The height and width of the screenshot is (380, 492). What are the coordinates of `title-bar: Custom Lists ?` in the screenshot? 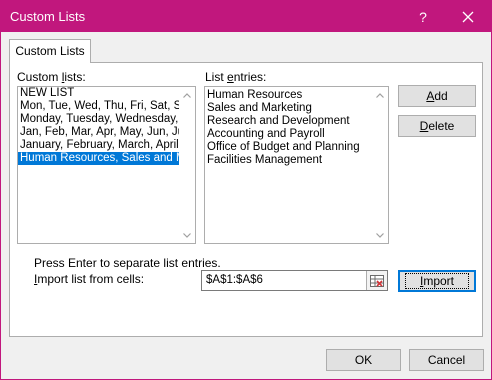 It's located at (246, 16).